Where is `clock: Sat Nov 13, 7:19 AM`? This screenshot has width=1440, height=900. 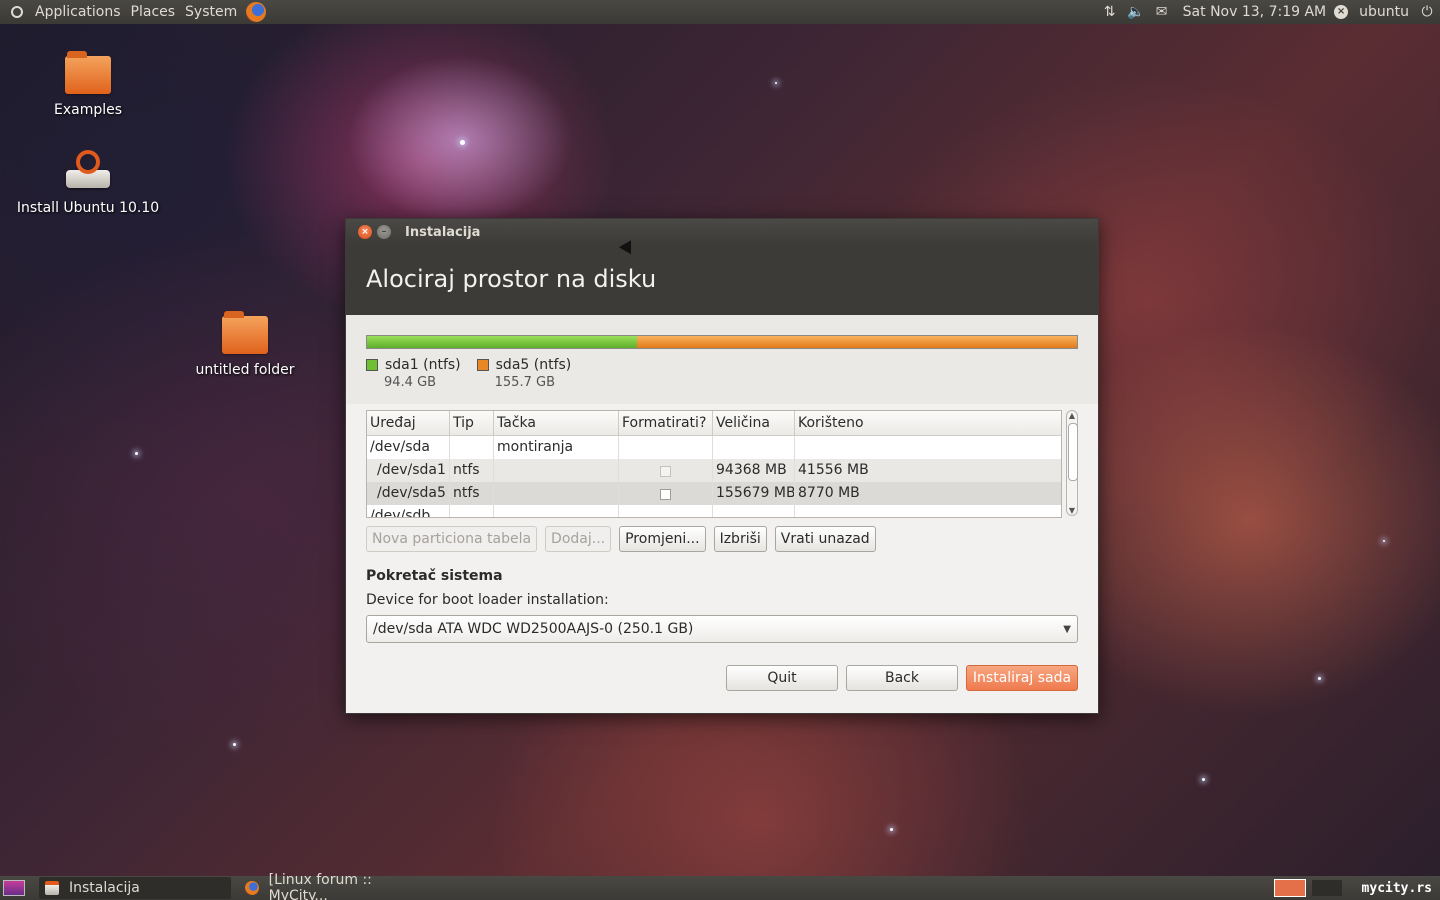
clock: Sat Nov 13, 7:19 AM is located at coordinates (1254, 12).